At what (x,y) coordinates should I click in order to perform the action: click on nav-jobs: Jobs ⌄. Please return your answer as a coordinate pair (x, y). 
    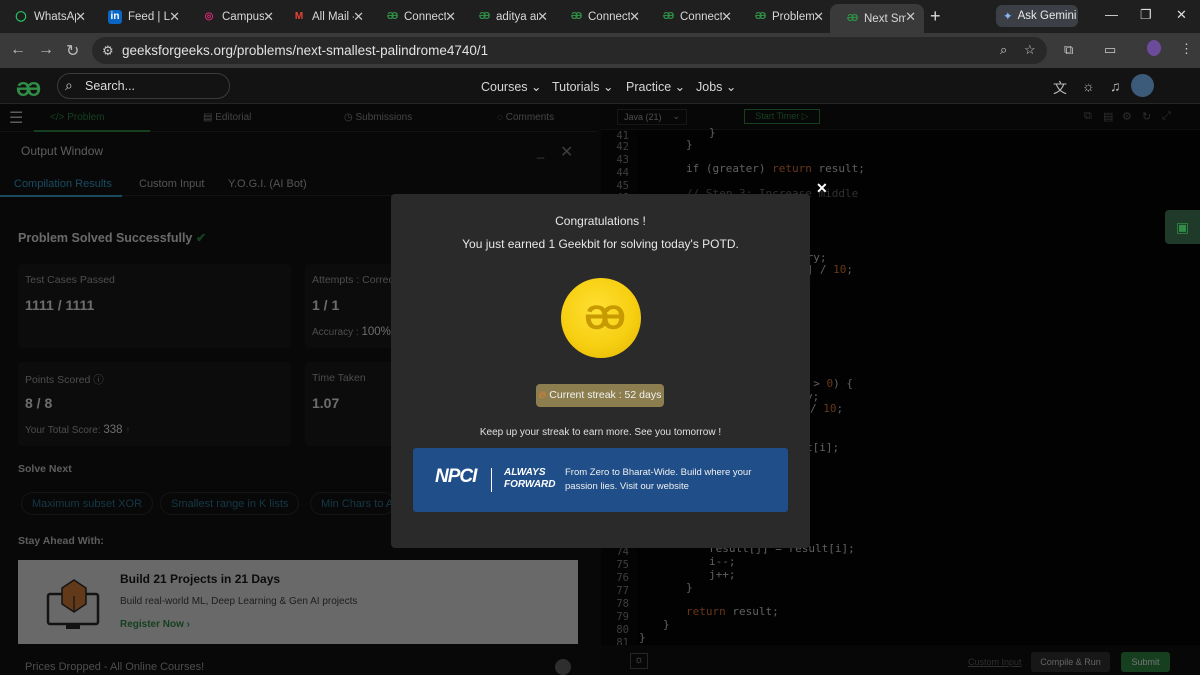
    Looking at the image, I should click on (716, 86).